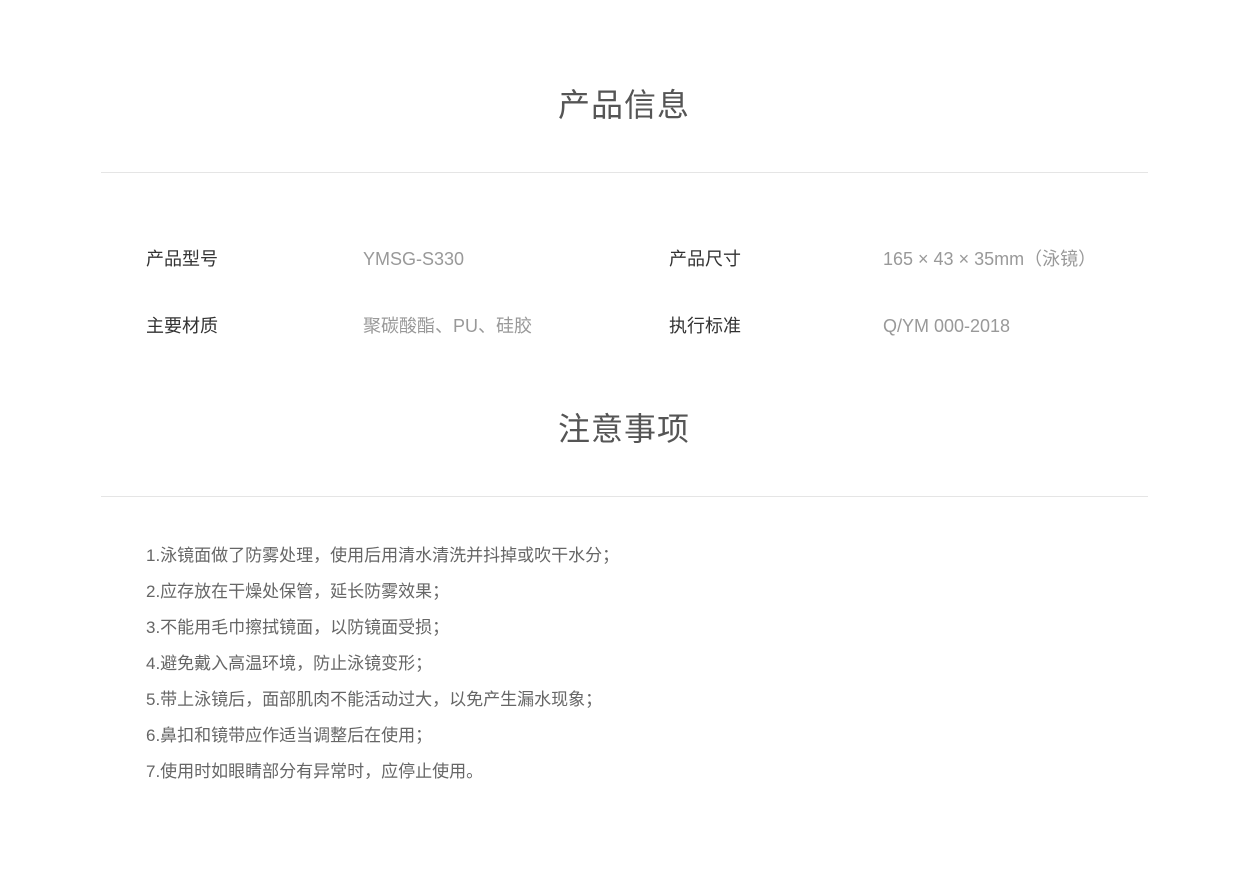  I want to click on spec-row: 主要材质 聚碳酸酯、PU、硅胶 执行标准 Q/YM 000-2018, so click(646, 340).